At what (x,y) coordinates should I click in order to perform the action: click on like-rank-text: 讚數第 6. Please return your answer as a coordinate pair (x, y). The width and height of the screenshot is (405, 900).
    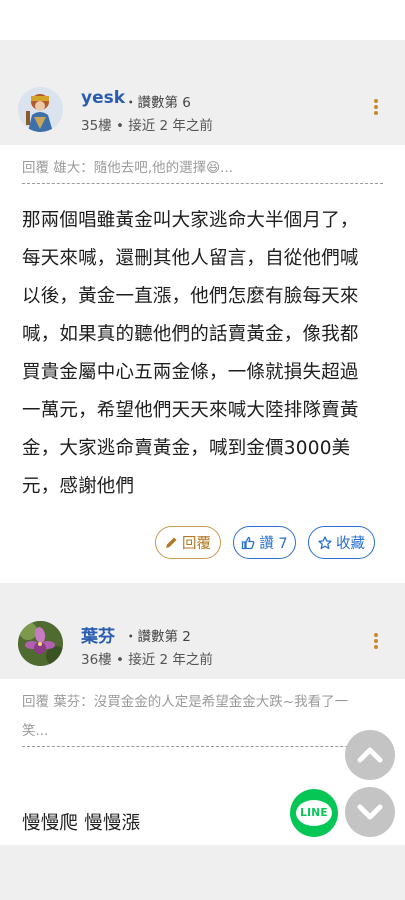
    Looking at the image, I should click on (164, 103).